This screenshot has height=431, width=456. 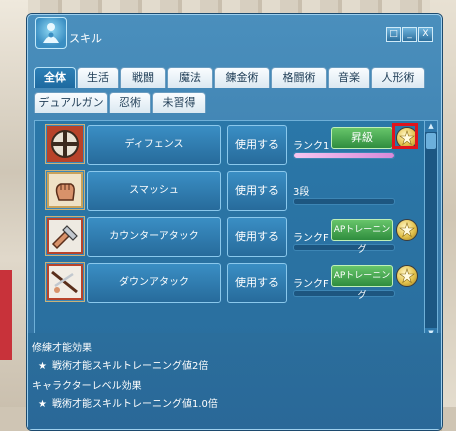 What do you see at coordinates (85, 38) in the screenshot?
I see `window-title: スキル` at bounding box center [85, 38].